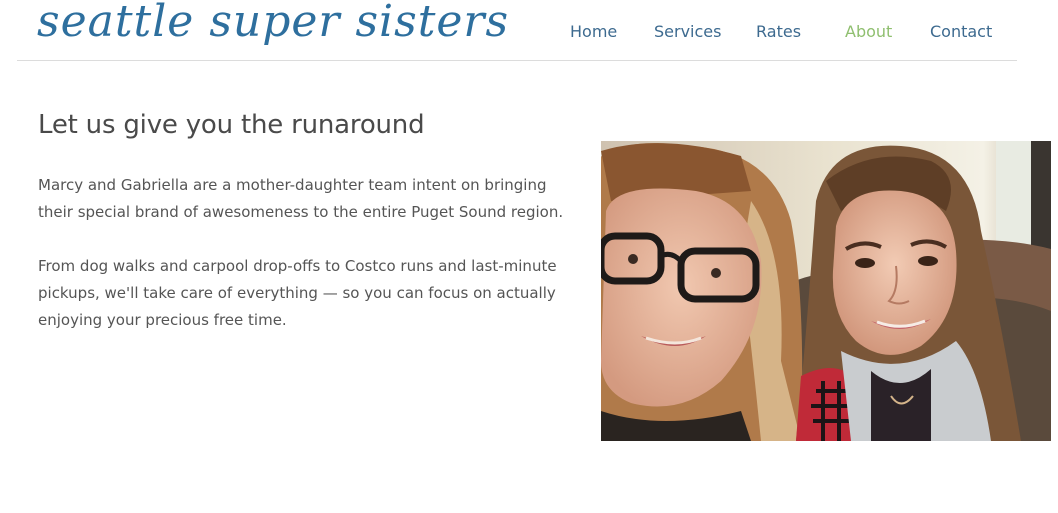  I want to click on page-heading: Let us give you the runaround, so click(231, 125).